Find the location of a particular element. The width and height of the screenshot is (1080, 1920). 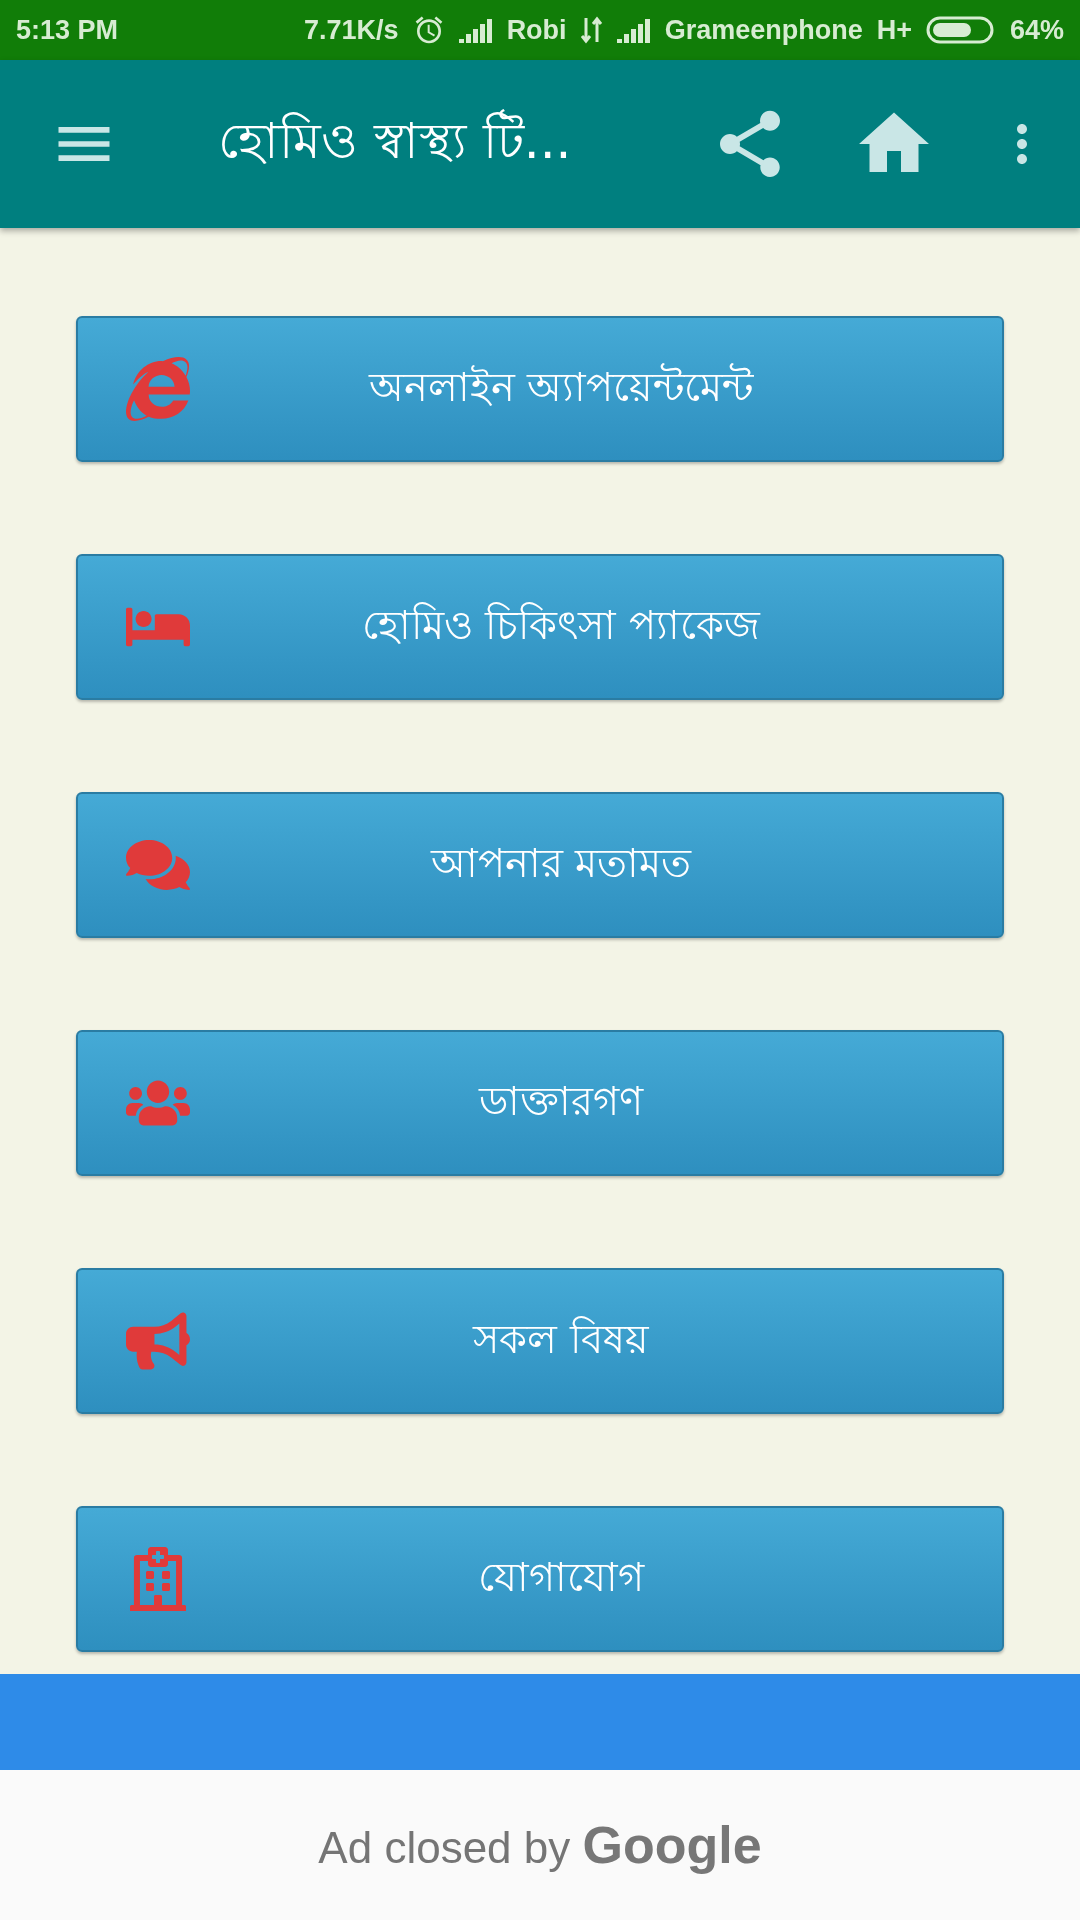

network-type: H+ is located at coordinates (894, 30).